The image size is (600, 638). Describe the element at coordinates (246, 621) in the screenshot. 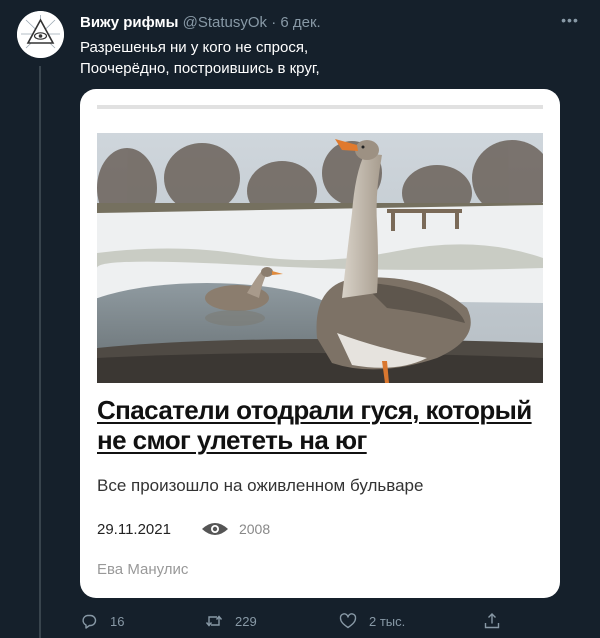

I see `retweet-count: 229` at that location.